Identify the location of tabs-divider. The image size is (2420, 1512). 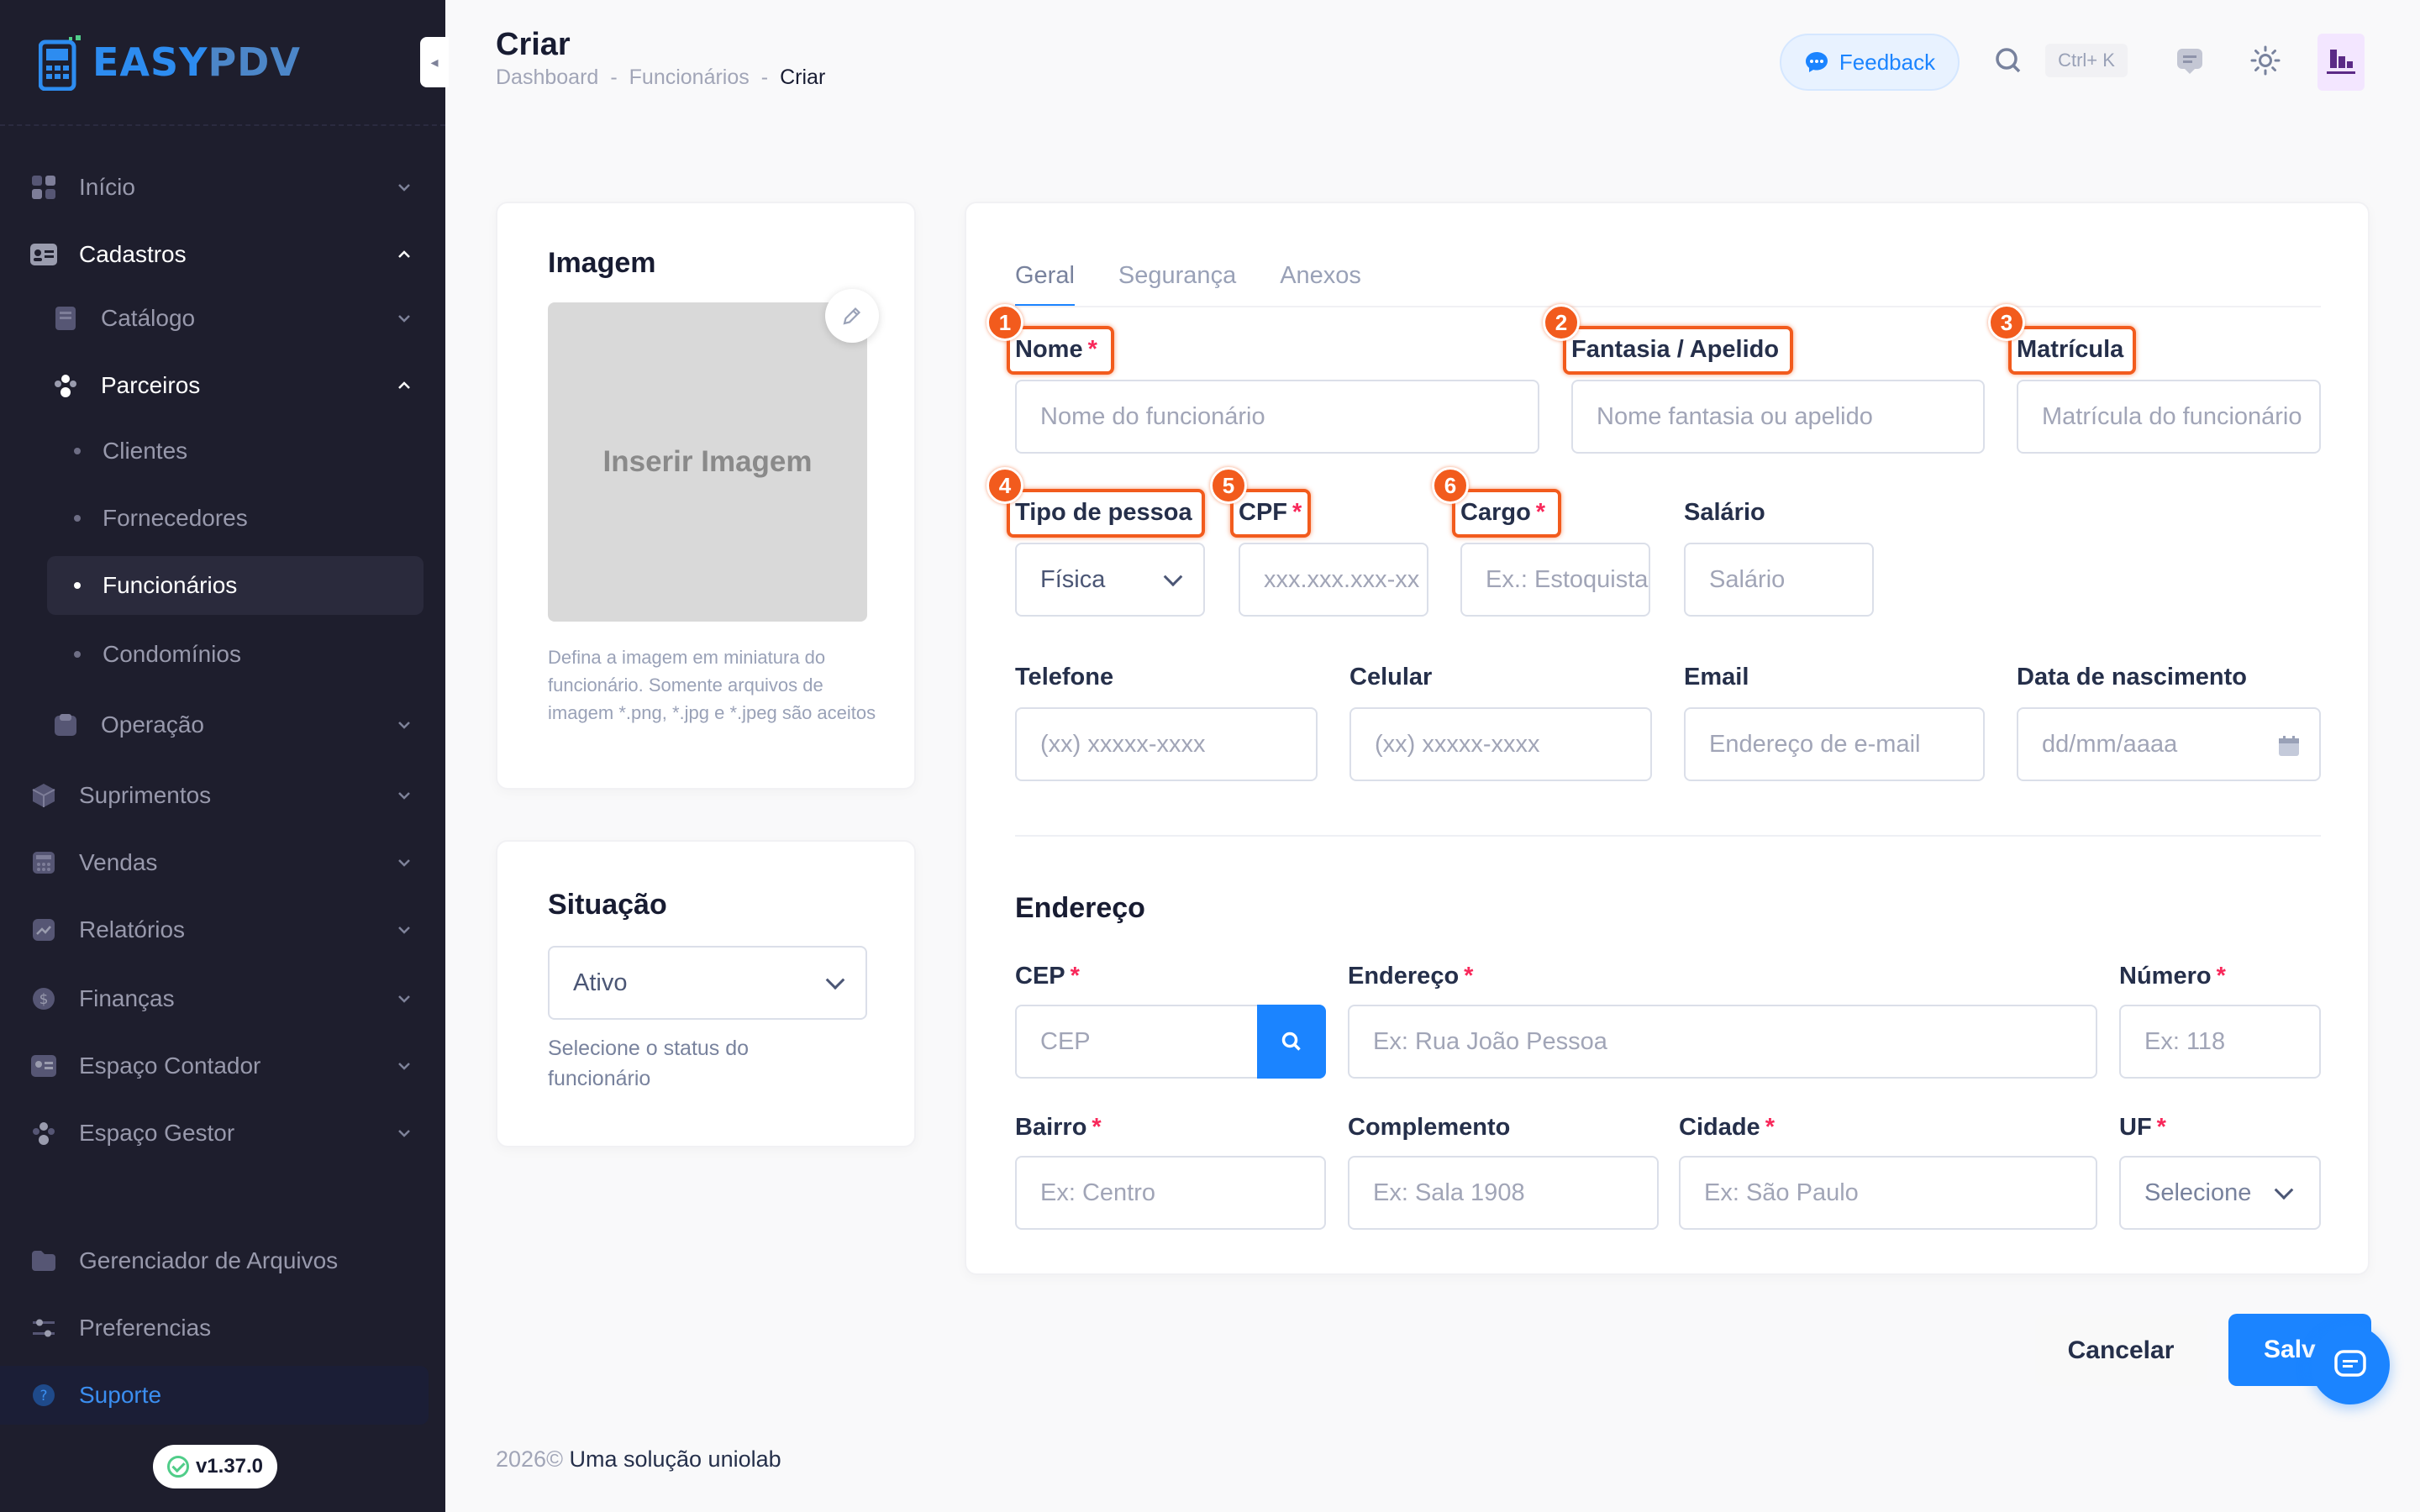
(1668, 306).